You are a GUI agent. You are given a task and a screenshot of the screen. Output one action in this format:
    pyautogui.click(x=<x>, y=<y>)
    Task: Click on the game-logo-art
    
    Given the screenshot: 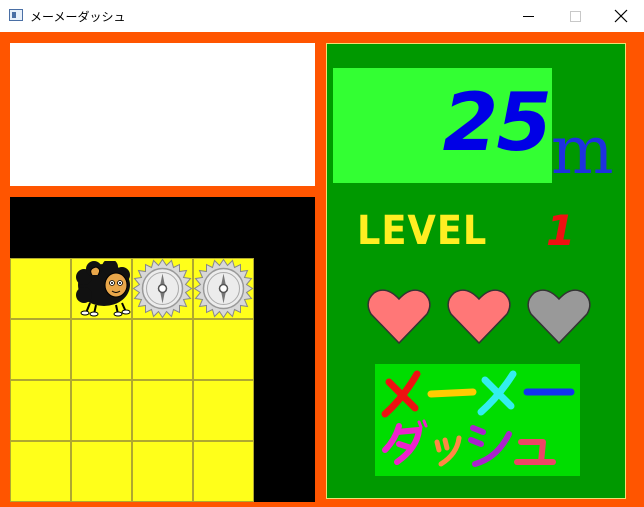 What is the action you would take?
    pyautogui.click(x=478, y=418)
    